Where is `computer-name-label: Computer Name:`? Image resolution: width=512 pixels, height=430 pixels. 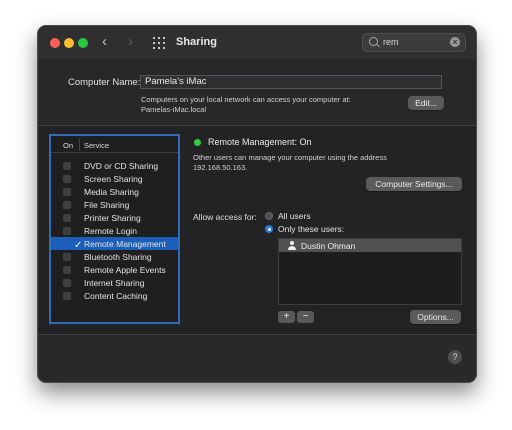 computer-name-label: Computer Name: is located at coordinates (104, 82).